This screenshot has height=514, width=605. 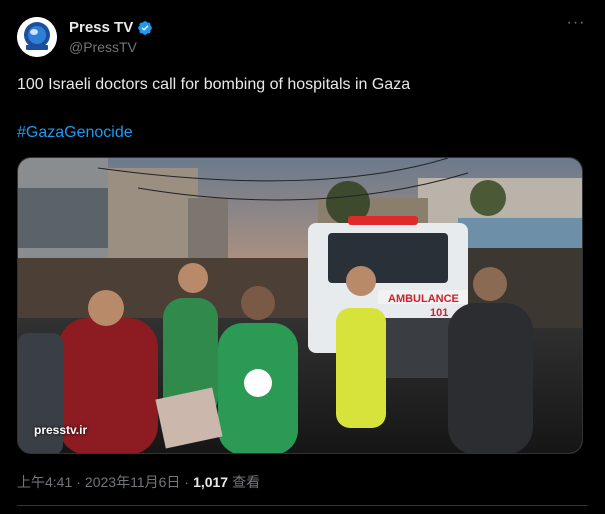 I want to click on avatar, so click(x=37, y=37).